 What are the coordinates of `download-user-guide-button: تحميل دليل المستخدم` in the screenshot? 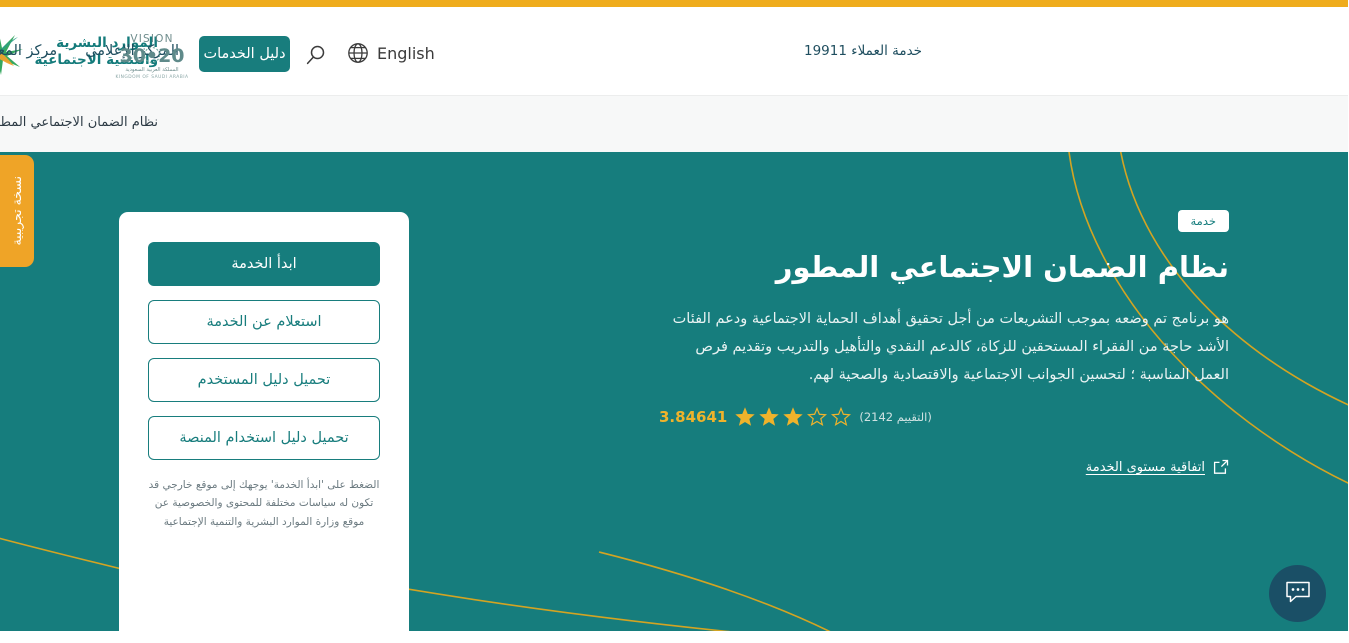 It's located at (265, 380).